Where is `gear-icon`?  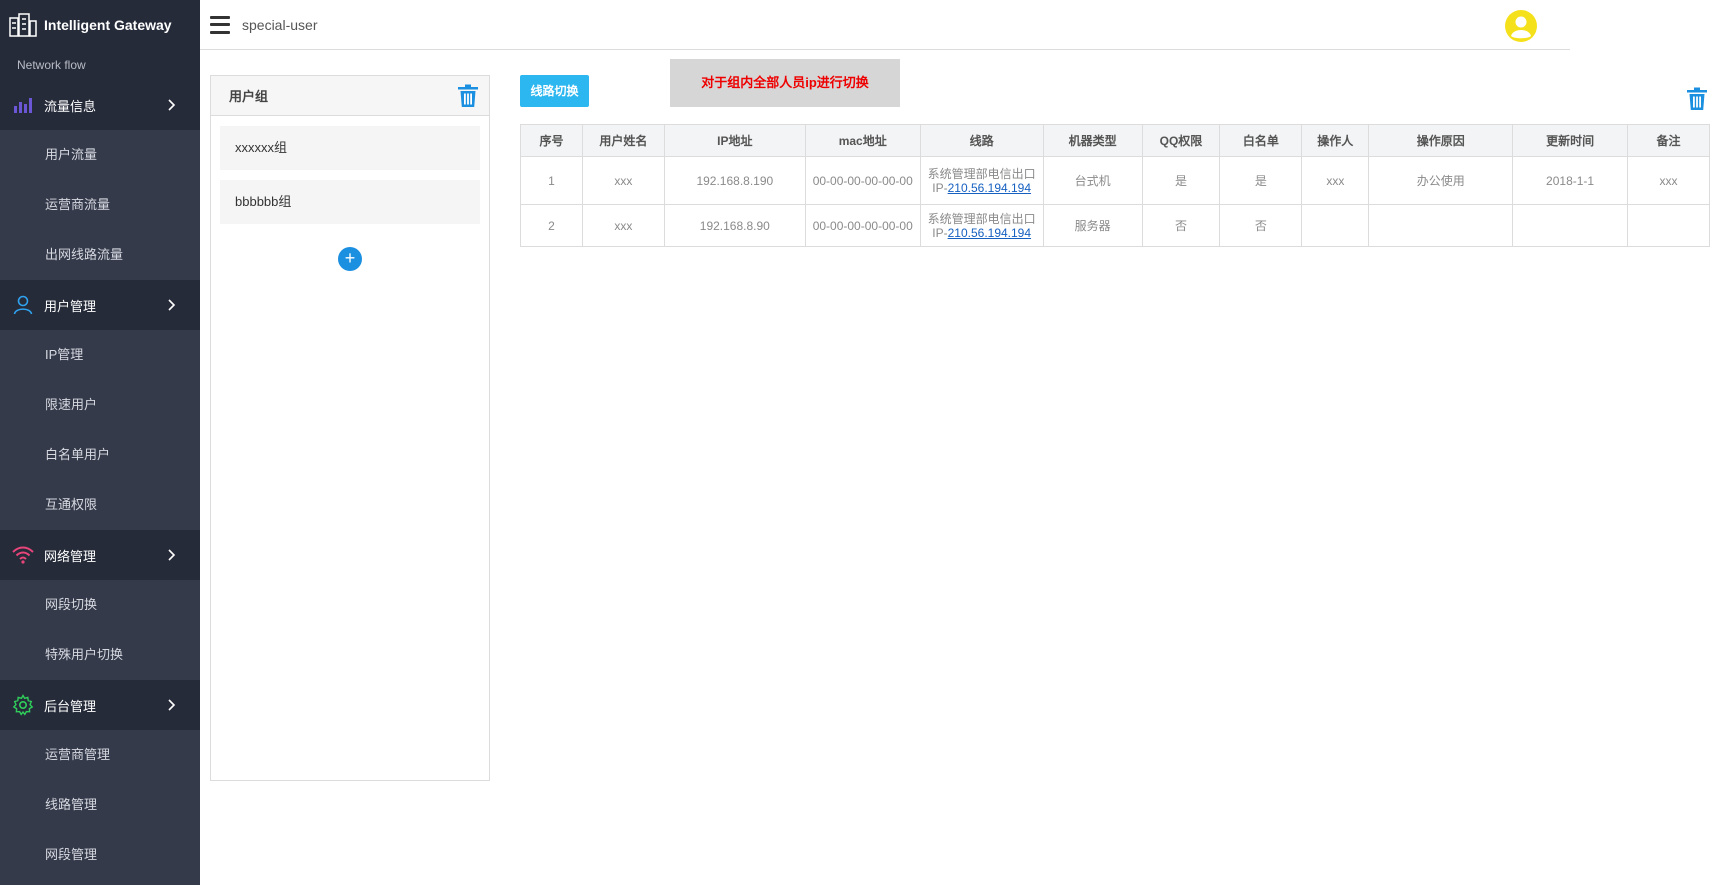 gear-icon is located at coordinates (23, 705).